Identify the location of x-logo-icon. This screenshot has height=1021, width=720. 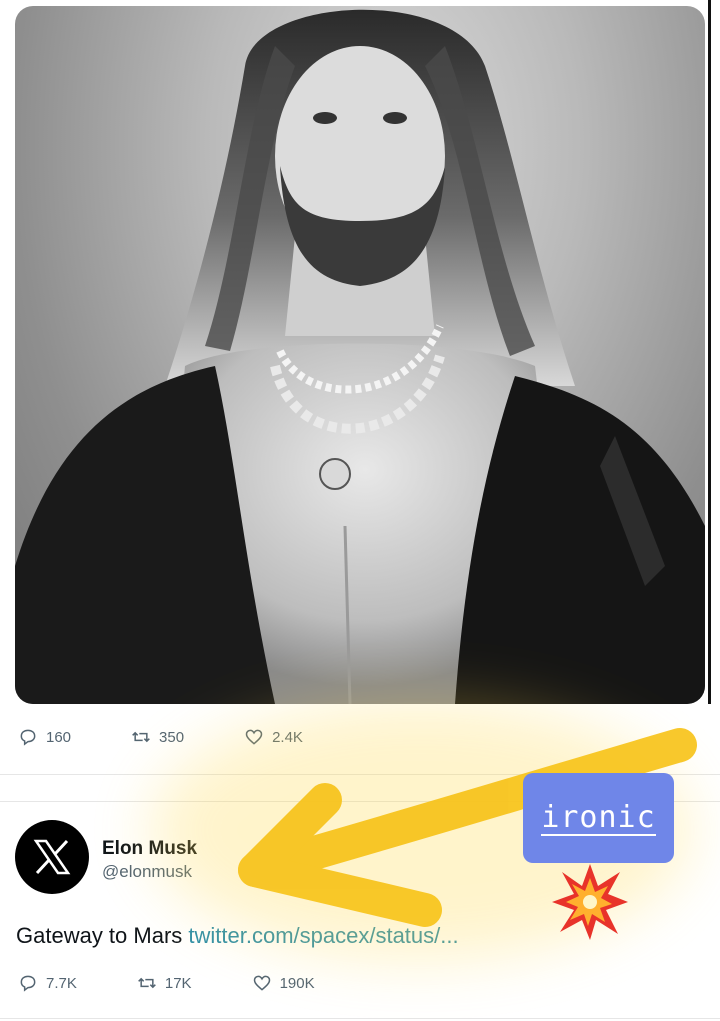
(52, 857).